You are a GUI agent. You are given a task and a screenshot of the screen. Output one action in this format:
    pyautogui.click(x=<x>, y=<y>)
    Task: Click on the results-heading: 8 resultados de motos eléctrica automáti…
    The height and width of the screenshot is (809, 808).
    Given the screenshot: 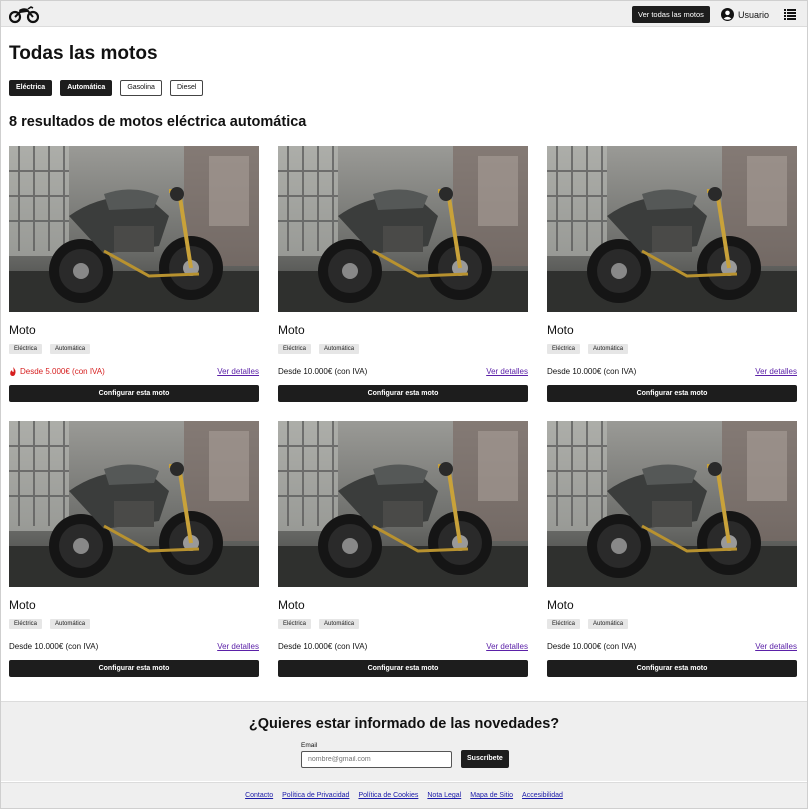 What is the action you would take?
    pyautogui.click(x=158, y=122)
    